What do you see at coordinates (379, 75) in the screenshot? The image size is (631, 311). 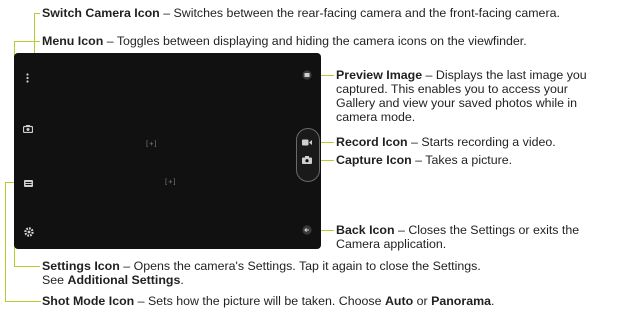 I see `callout-title: Preview Image` at bounding box center [379, 75].